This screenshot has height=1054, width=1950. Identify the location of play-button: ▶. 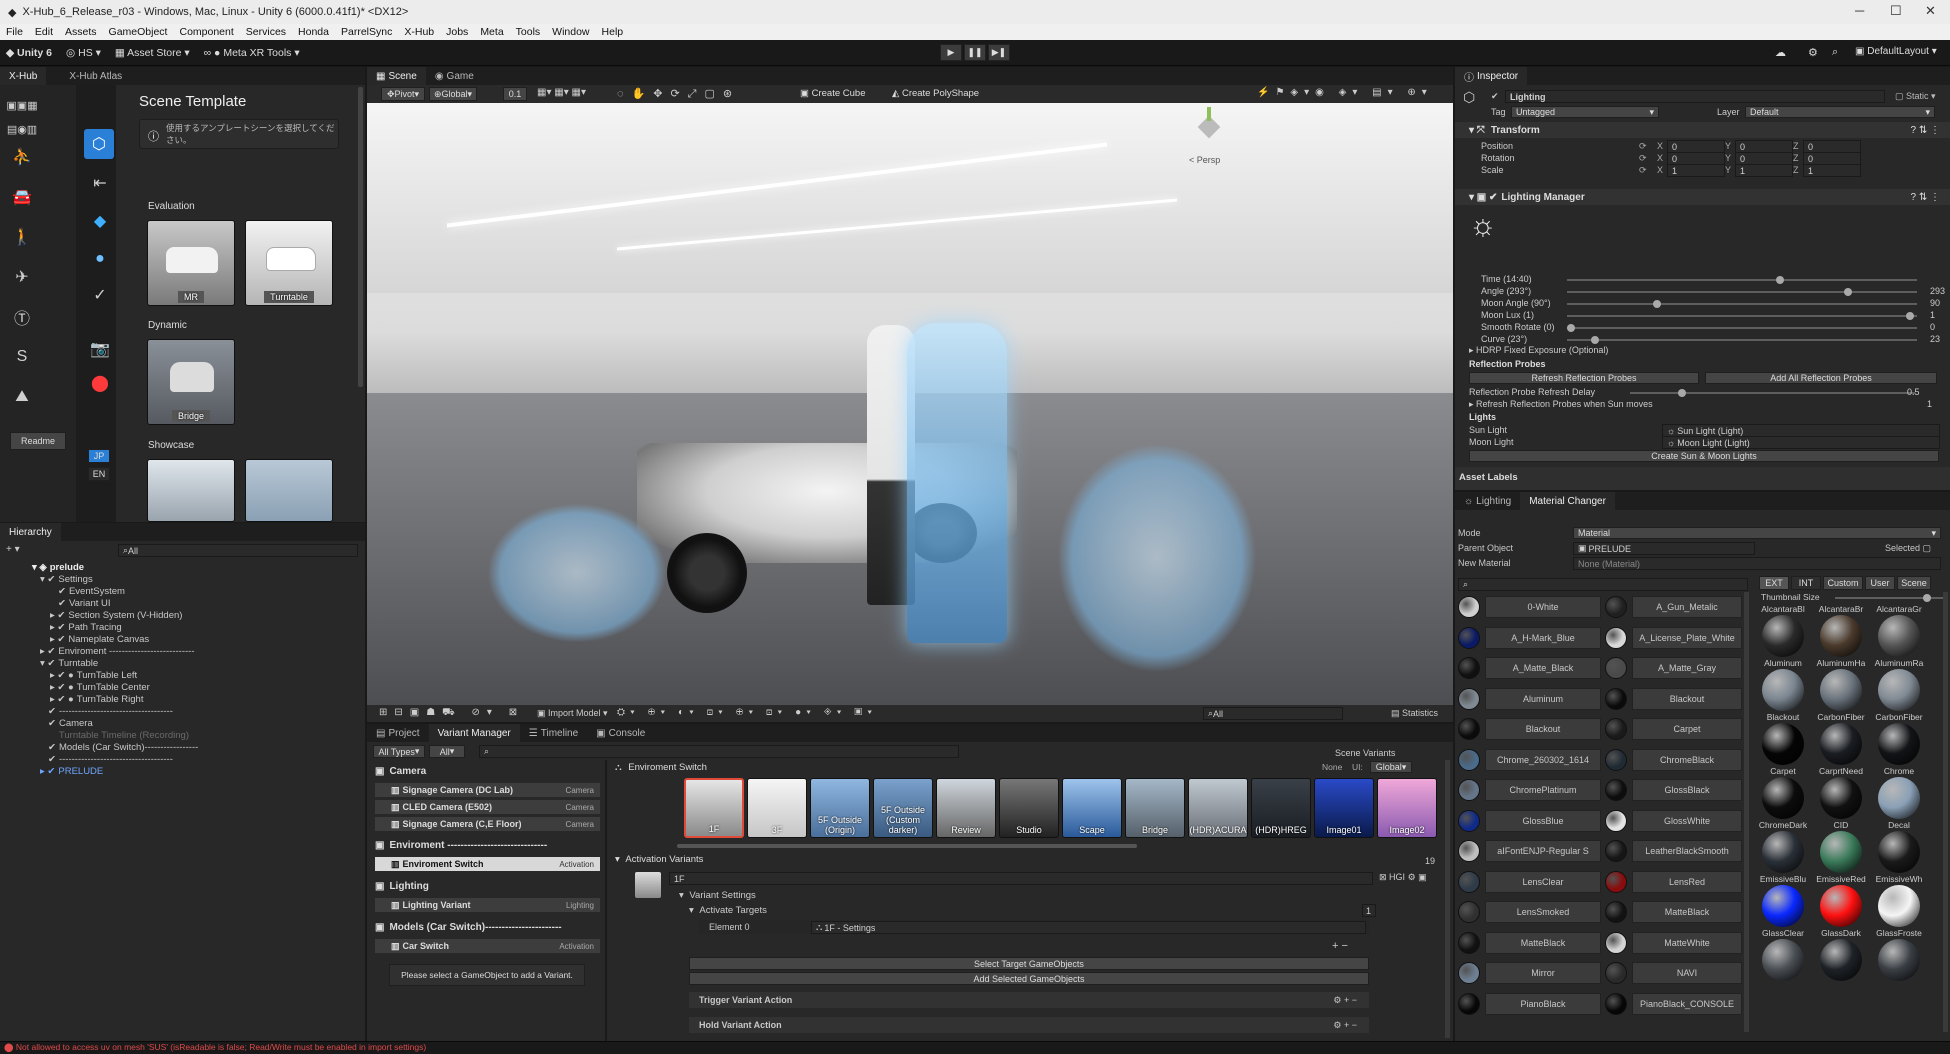
(951, 52).